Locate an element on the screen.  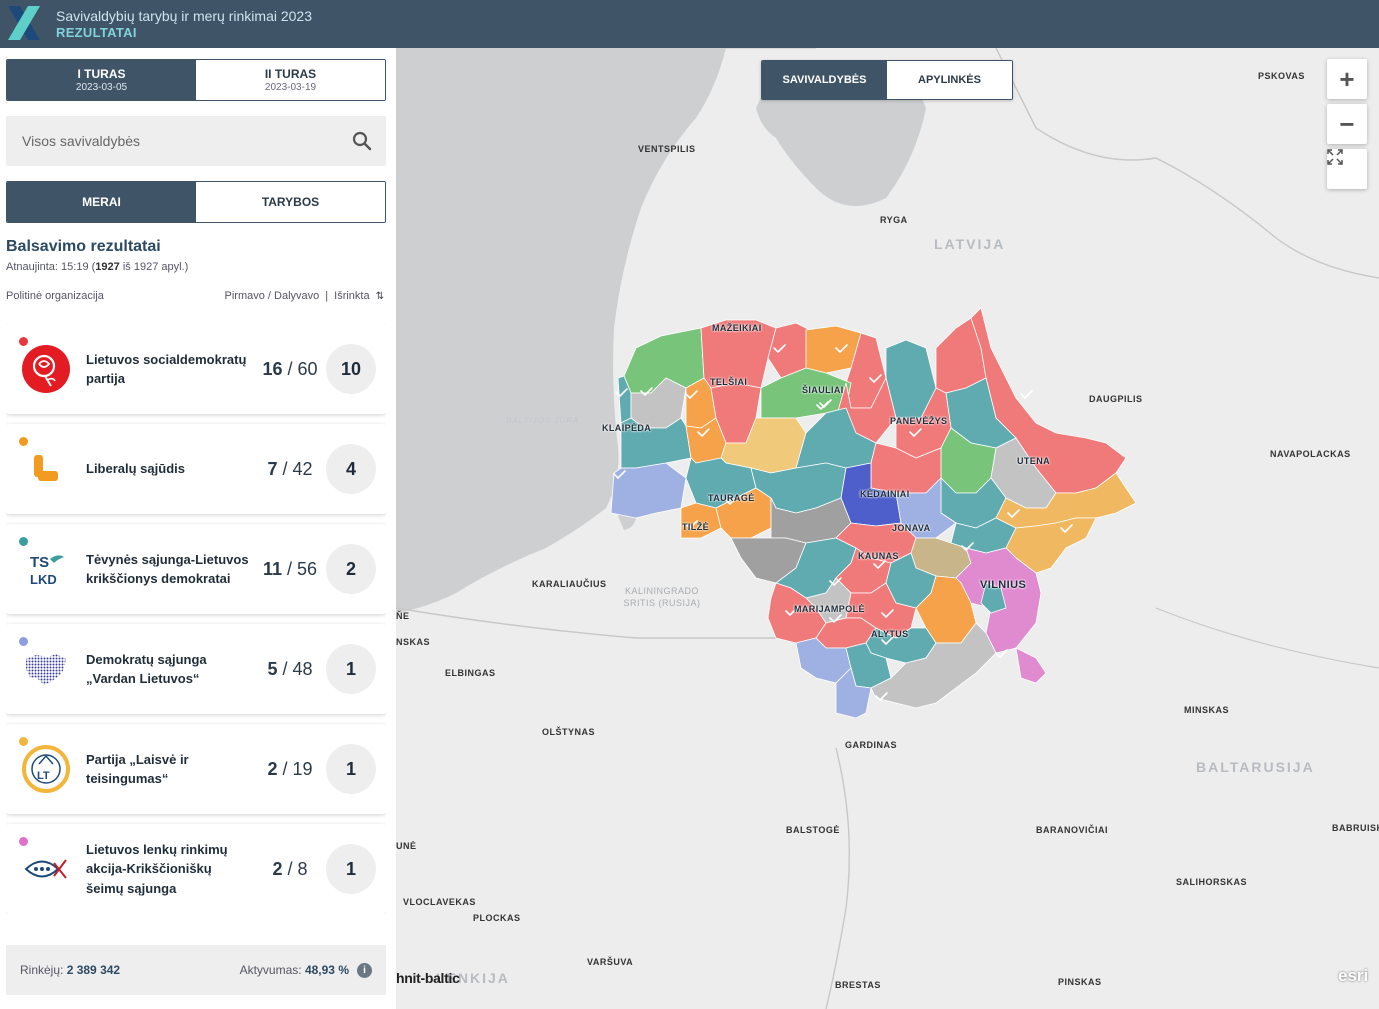
lithuania-map-logo-icon is located at coordinates (46, 669).